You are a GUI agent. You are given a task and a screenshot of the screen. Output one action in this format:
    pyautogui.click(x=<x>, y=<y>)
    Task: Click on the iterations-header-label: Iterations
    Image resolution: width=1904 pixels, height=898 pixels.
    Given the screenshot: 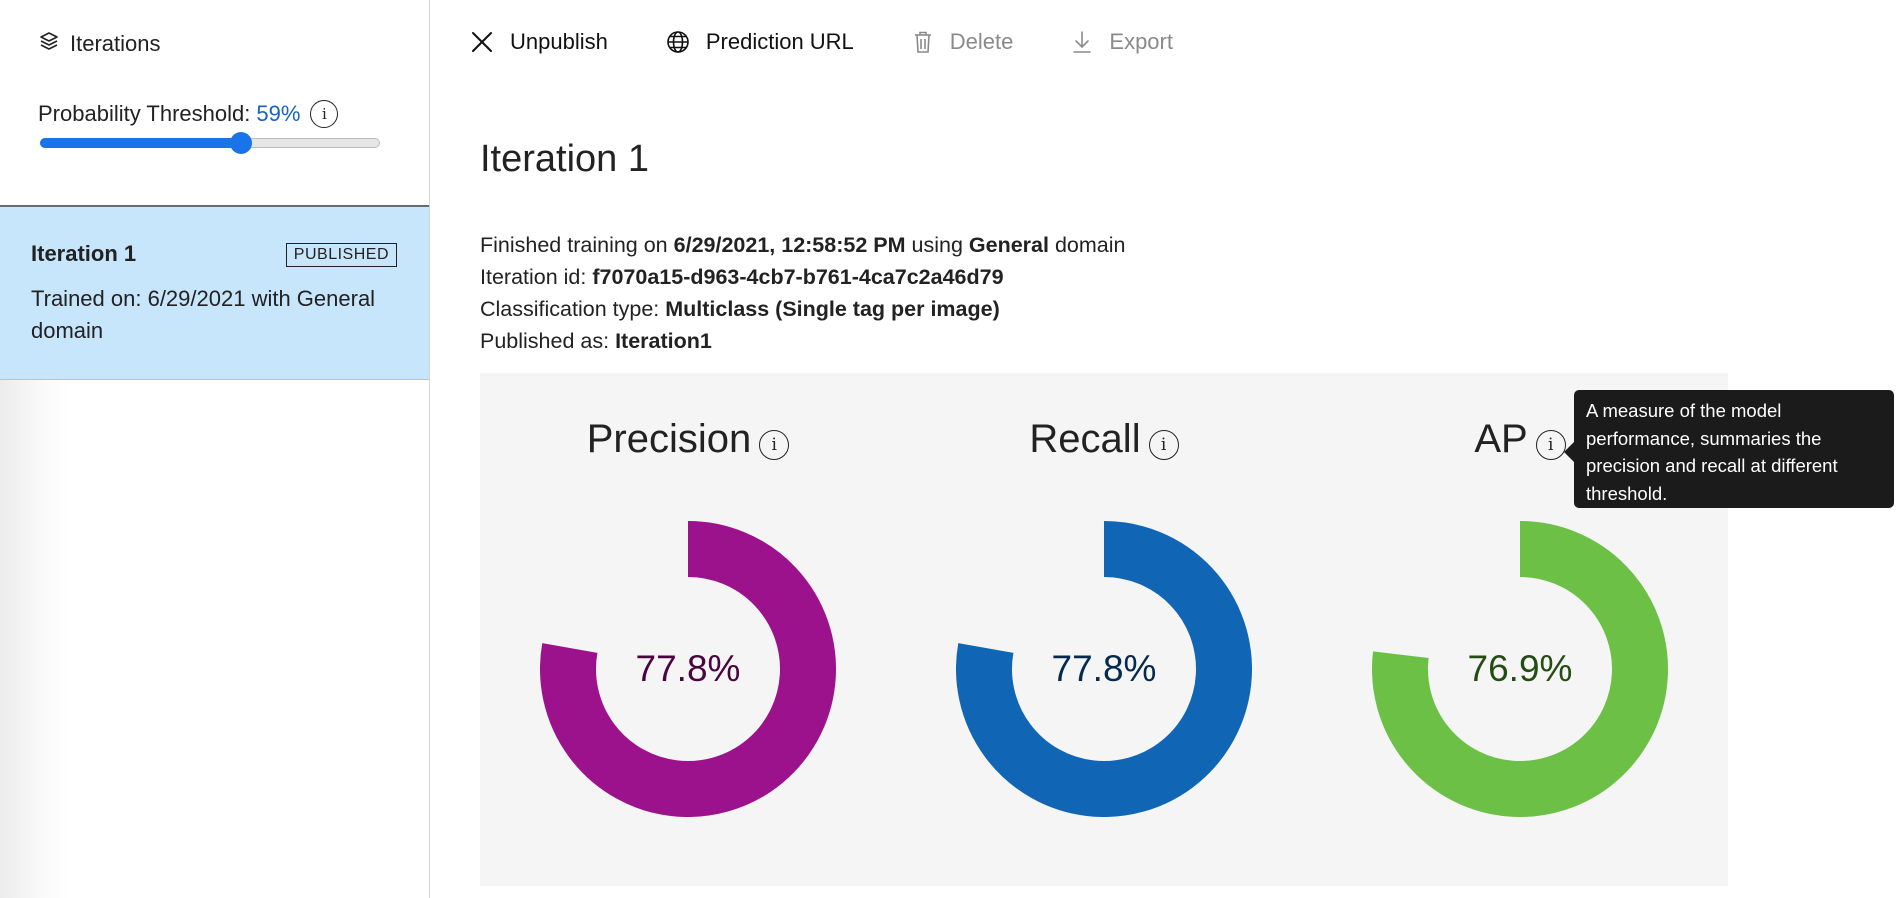 What is the action you would take?
    pyautogui.click(x=115, y=43)
    